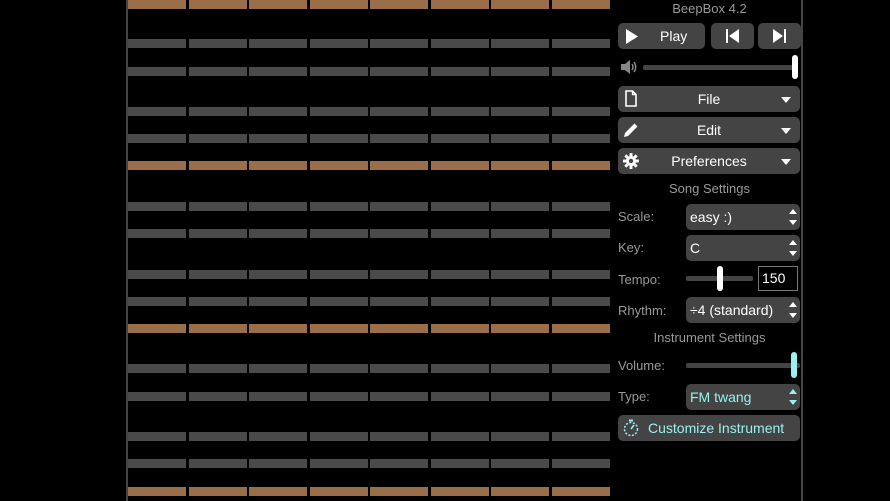 This screenshot has width=890, height=501. What do you see at coordinates (709, 99) in the screenshot?
I see `file-menu-button: File` at bounding box center [709, 99].